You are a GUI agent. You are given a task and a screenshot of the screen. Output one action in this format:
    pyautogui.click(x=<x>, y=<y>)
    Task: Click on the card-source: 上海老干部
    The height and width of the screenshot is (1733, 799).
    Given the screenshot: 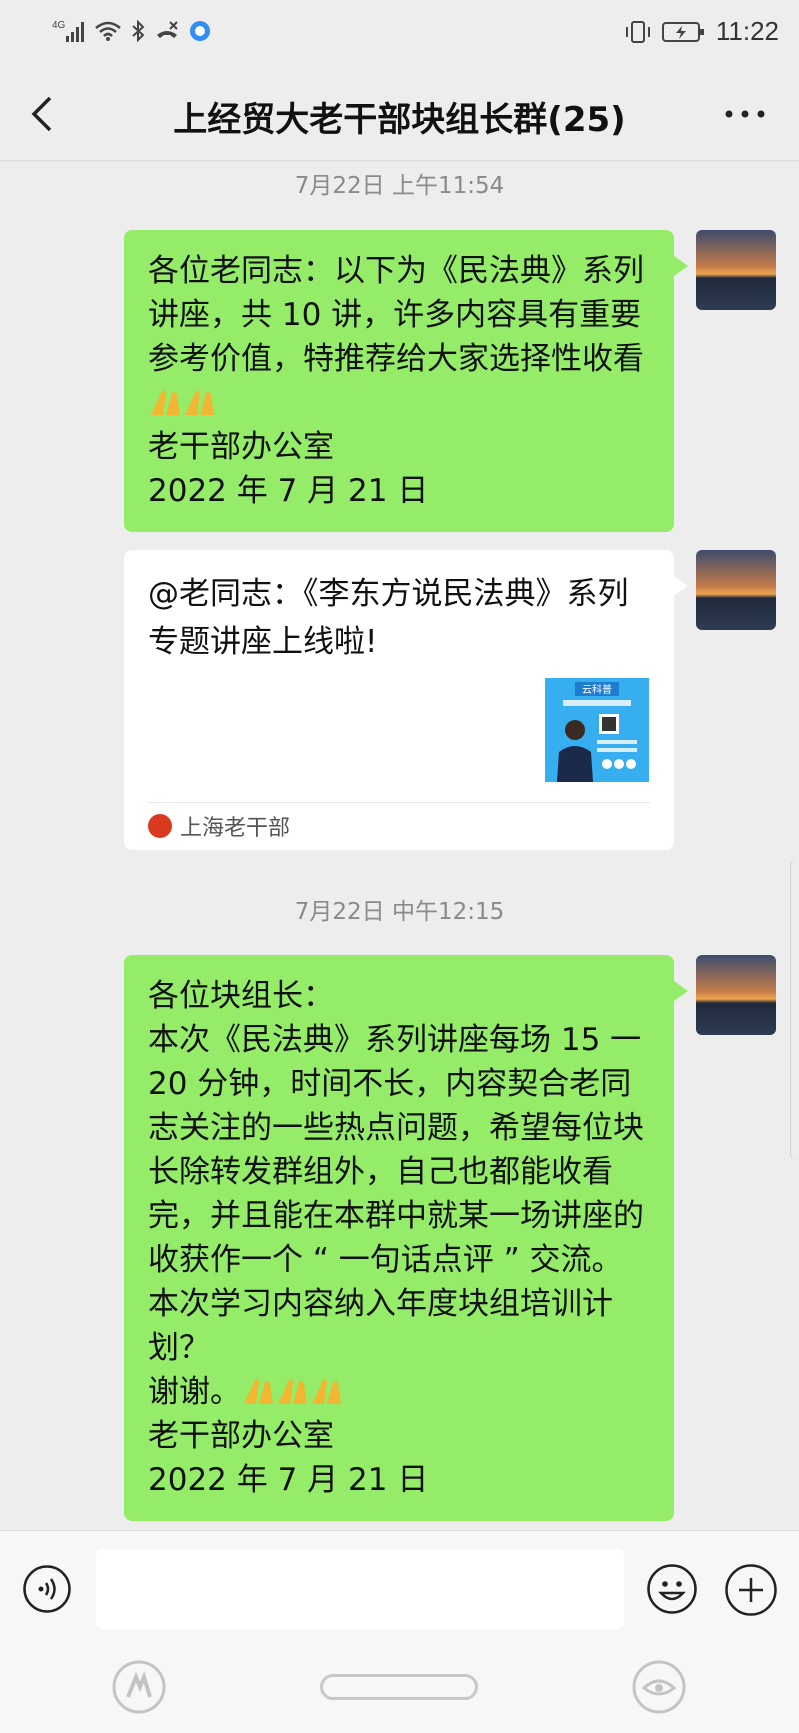 What is the action you would take?
    pyautogui.click(x=219, y=826)
    